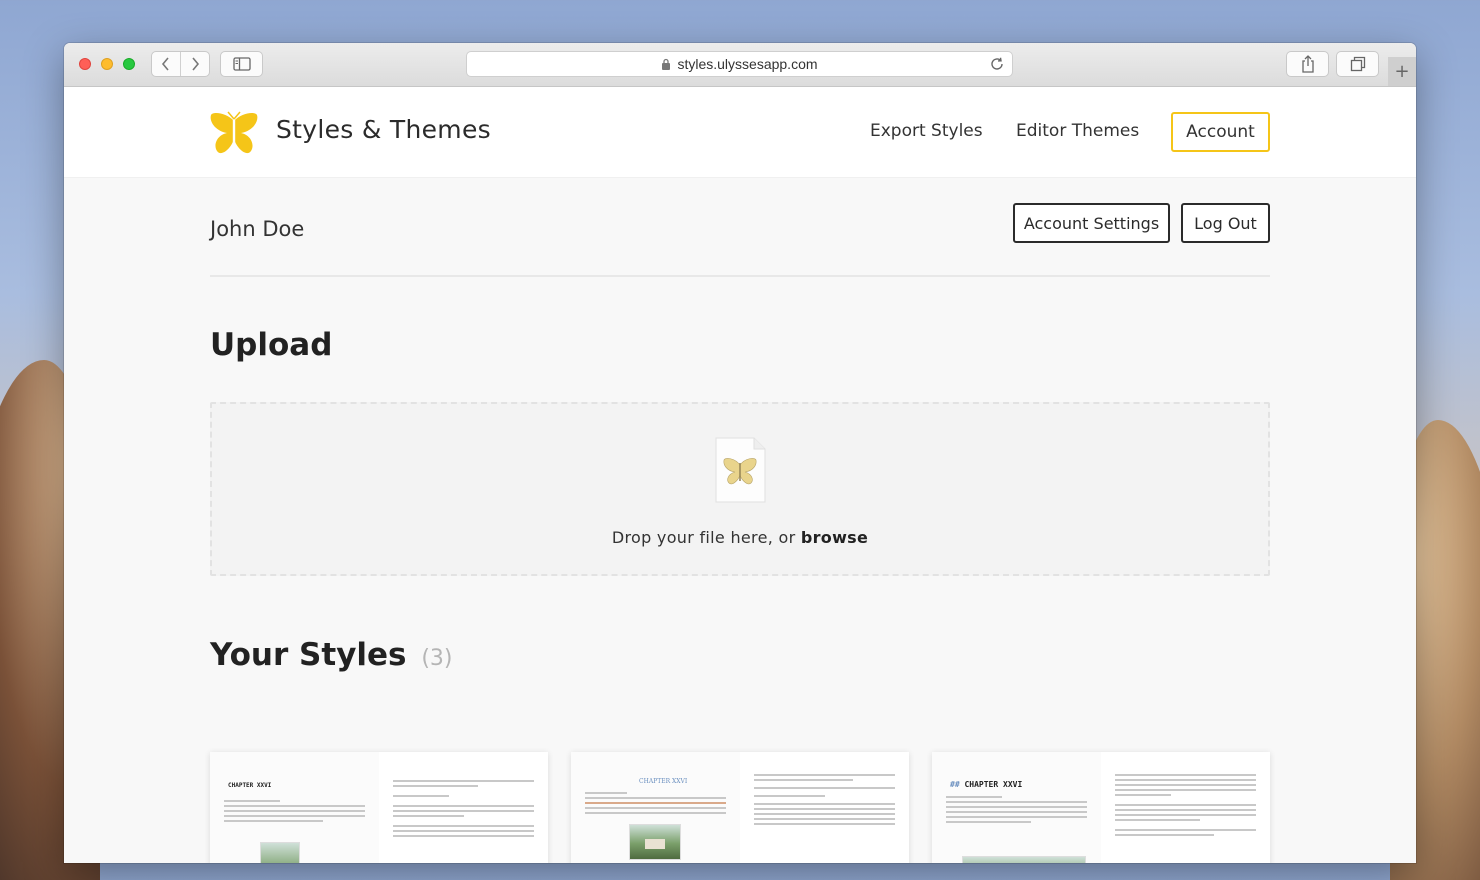  I want to click on nav-account: Account, so click(1220, 132).